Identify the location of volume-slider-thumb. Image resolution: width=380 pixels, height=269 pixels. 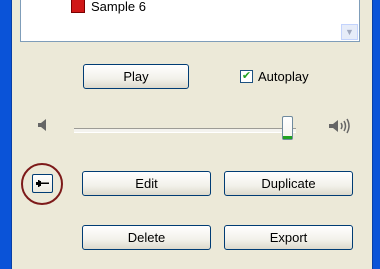
(287, 128).